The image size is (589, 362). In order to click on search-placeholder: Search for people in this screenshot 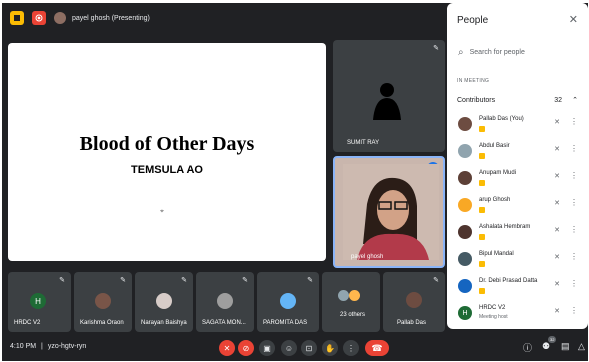, I will do `click(497, 52)`.